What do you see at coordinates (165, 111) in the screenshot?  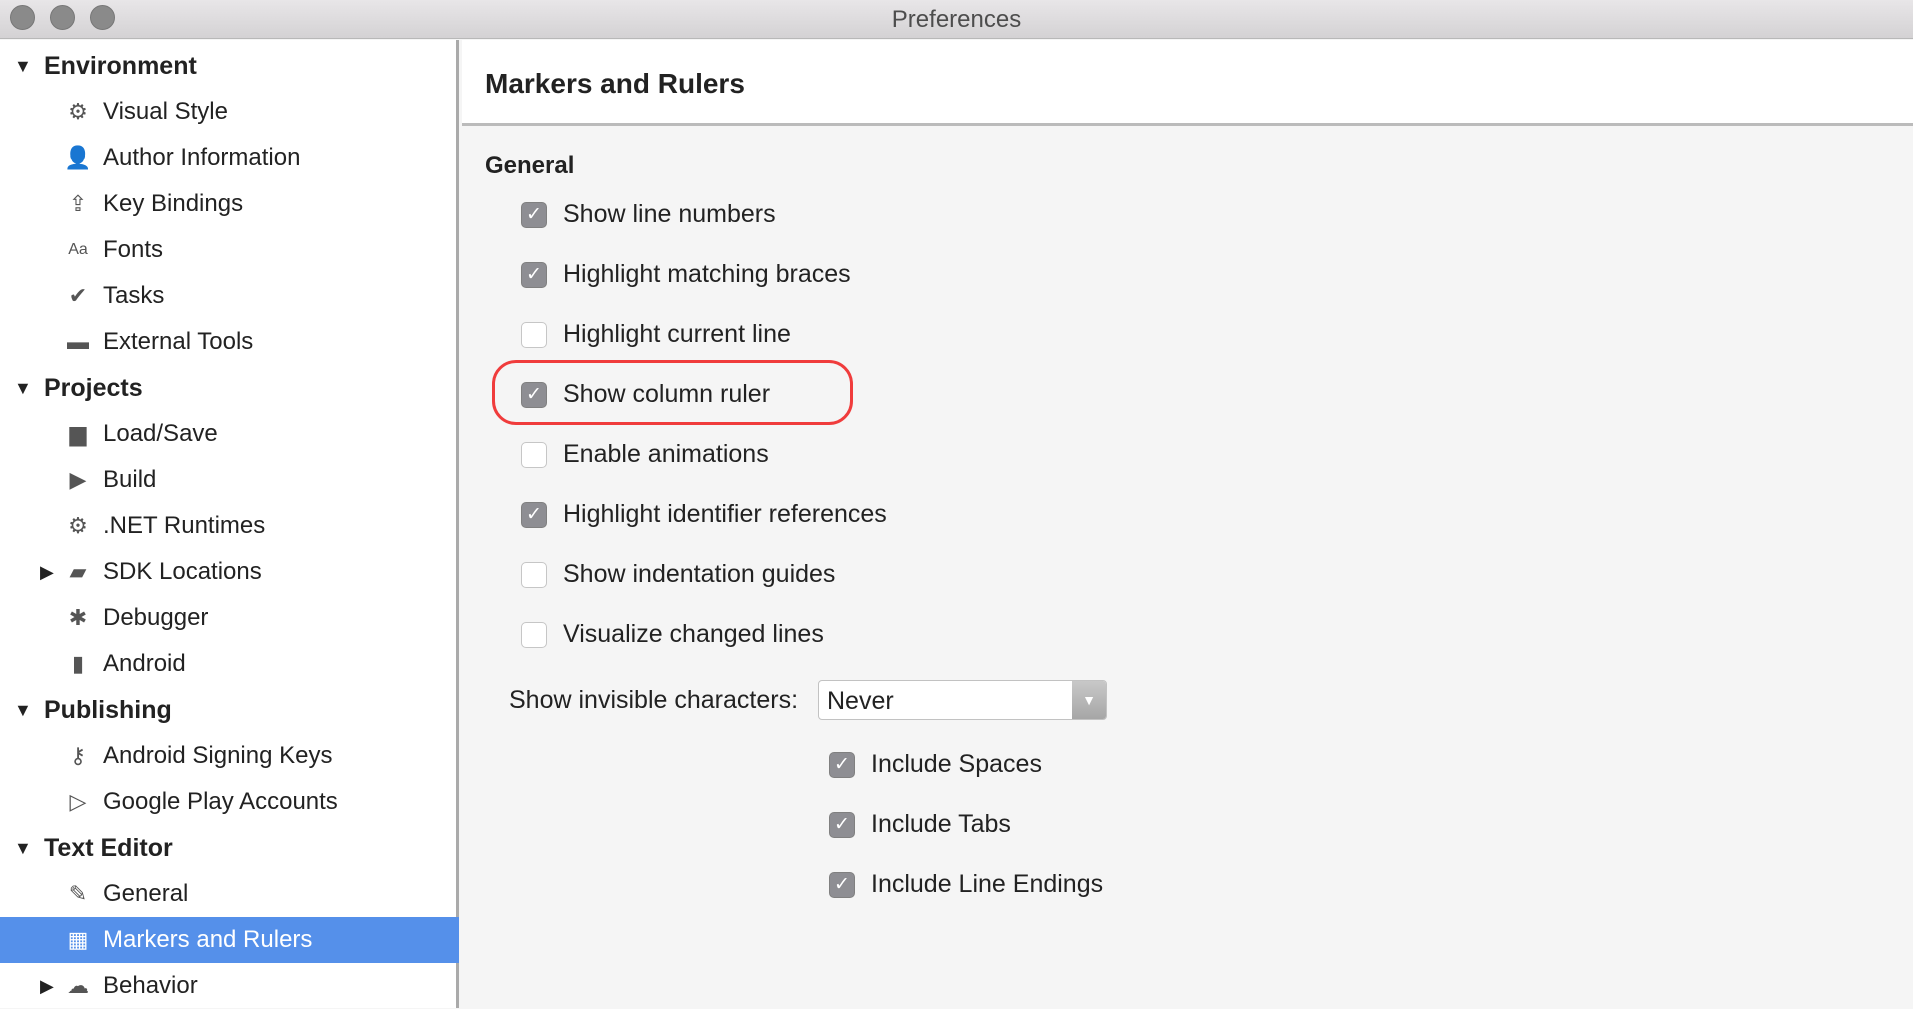 I see `sidebar-item-label: Visual Style` at bounding box center [165, 111].